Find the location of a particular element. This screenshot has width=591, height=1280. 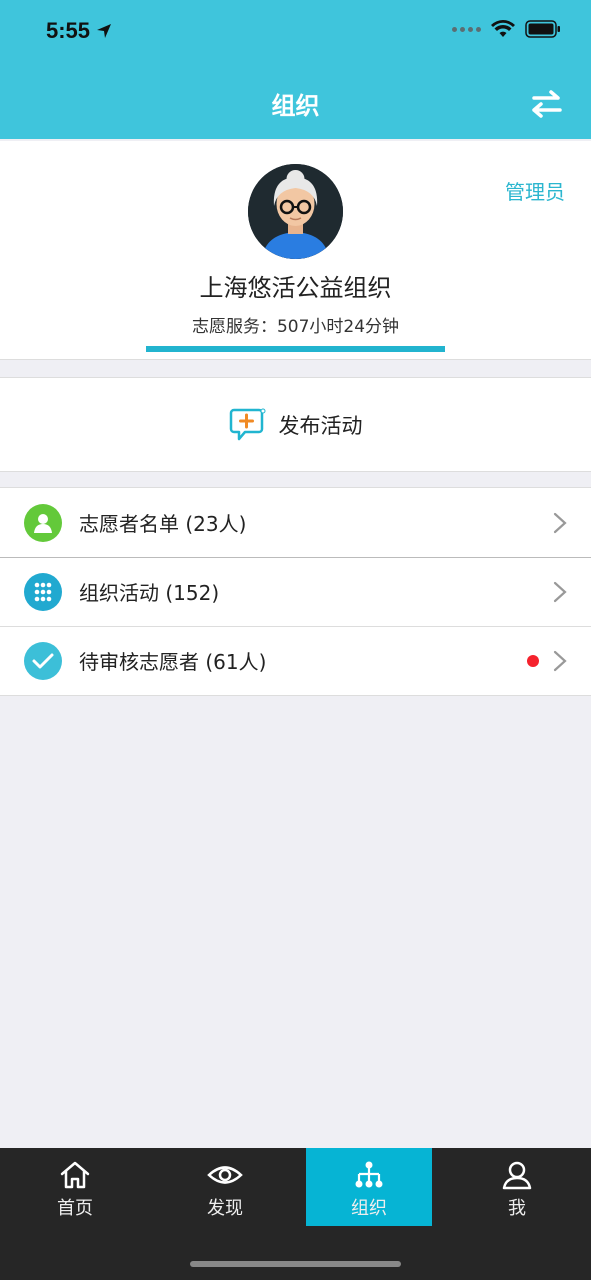

page-title: 组织 is located at coordinates (295, 106).